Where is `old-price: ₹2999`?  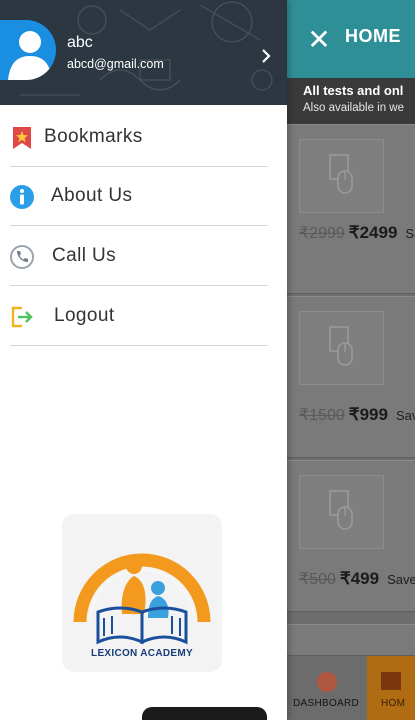 old-price: ₹2999 is located at coordinates (322, 233).